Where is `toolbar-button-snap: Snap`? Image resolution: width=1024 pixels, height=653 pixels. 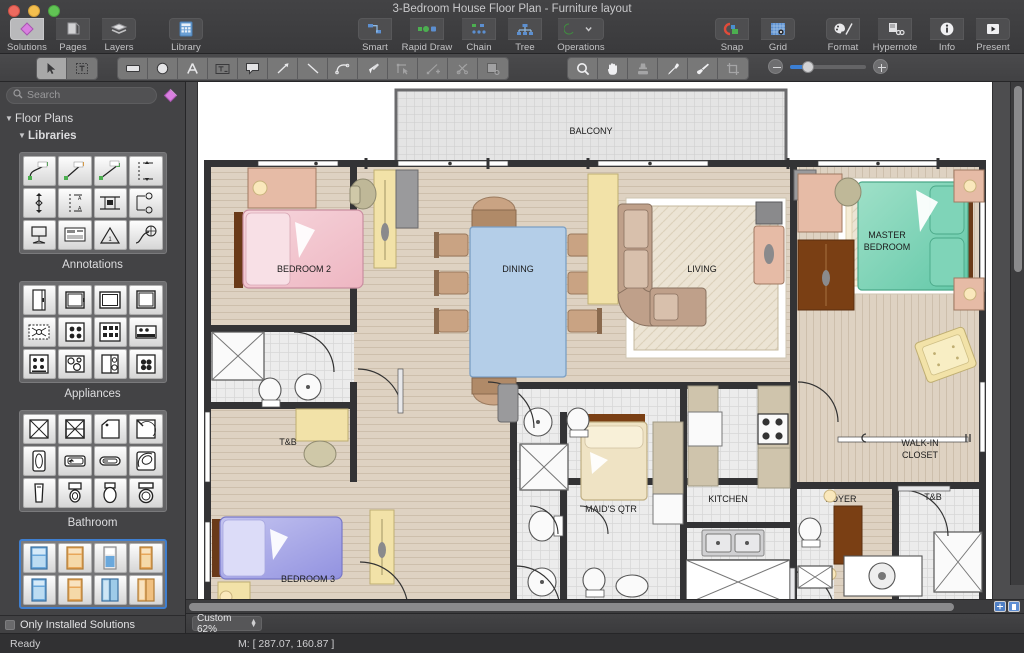 toolbar-button-snap: Snap is located at coordinates (732, 34).